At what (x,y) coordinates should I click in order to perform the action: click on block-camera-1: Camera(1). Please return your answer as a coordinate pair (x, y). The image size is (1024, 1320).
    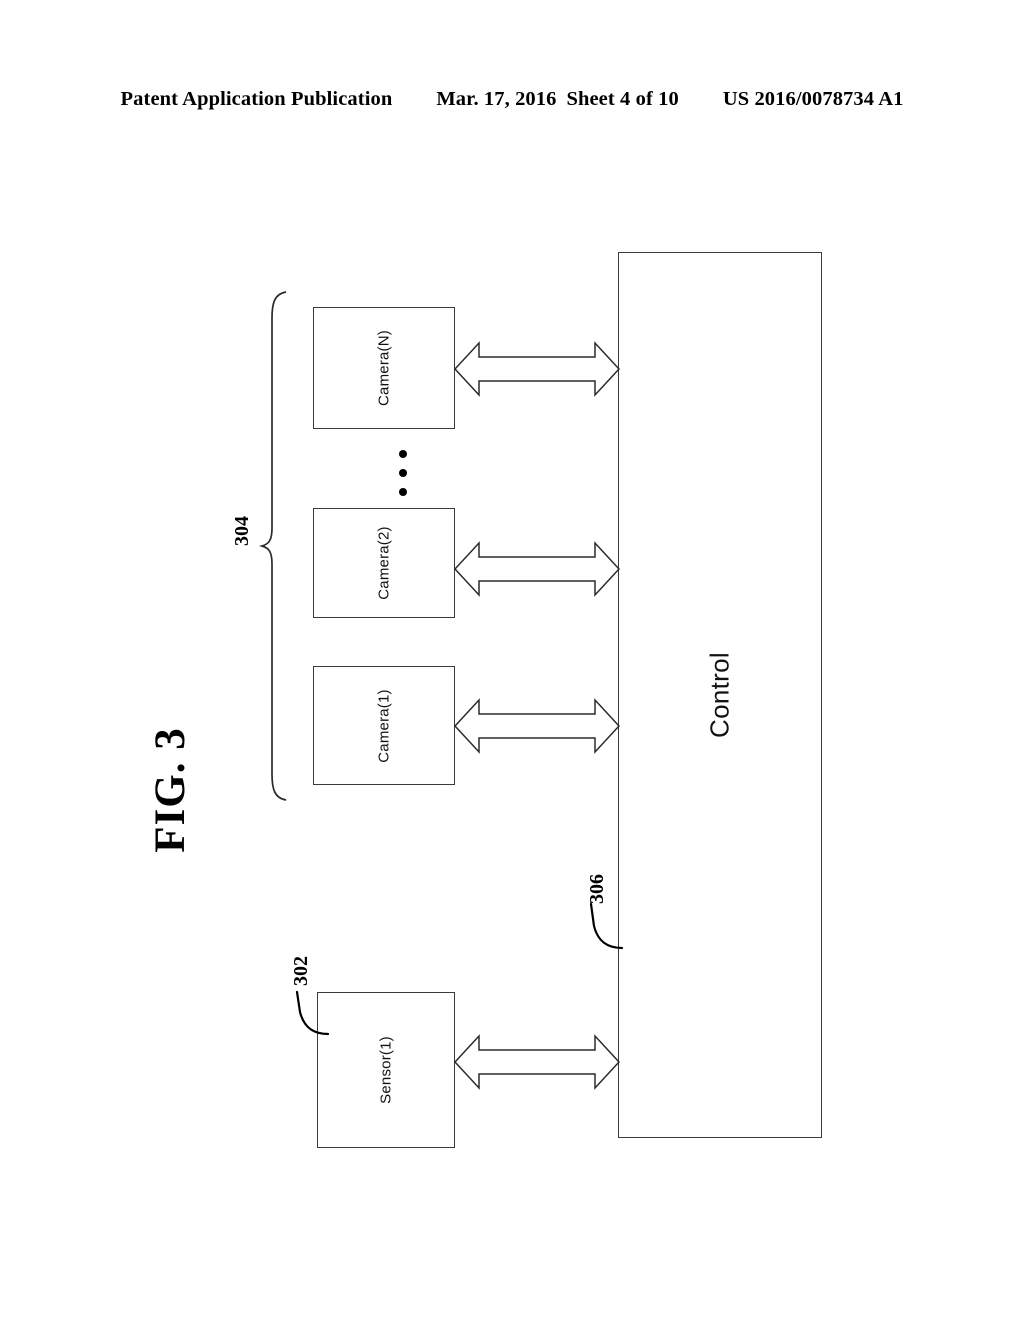
    Looking at the image, I should click on (384, 725).